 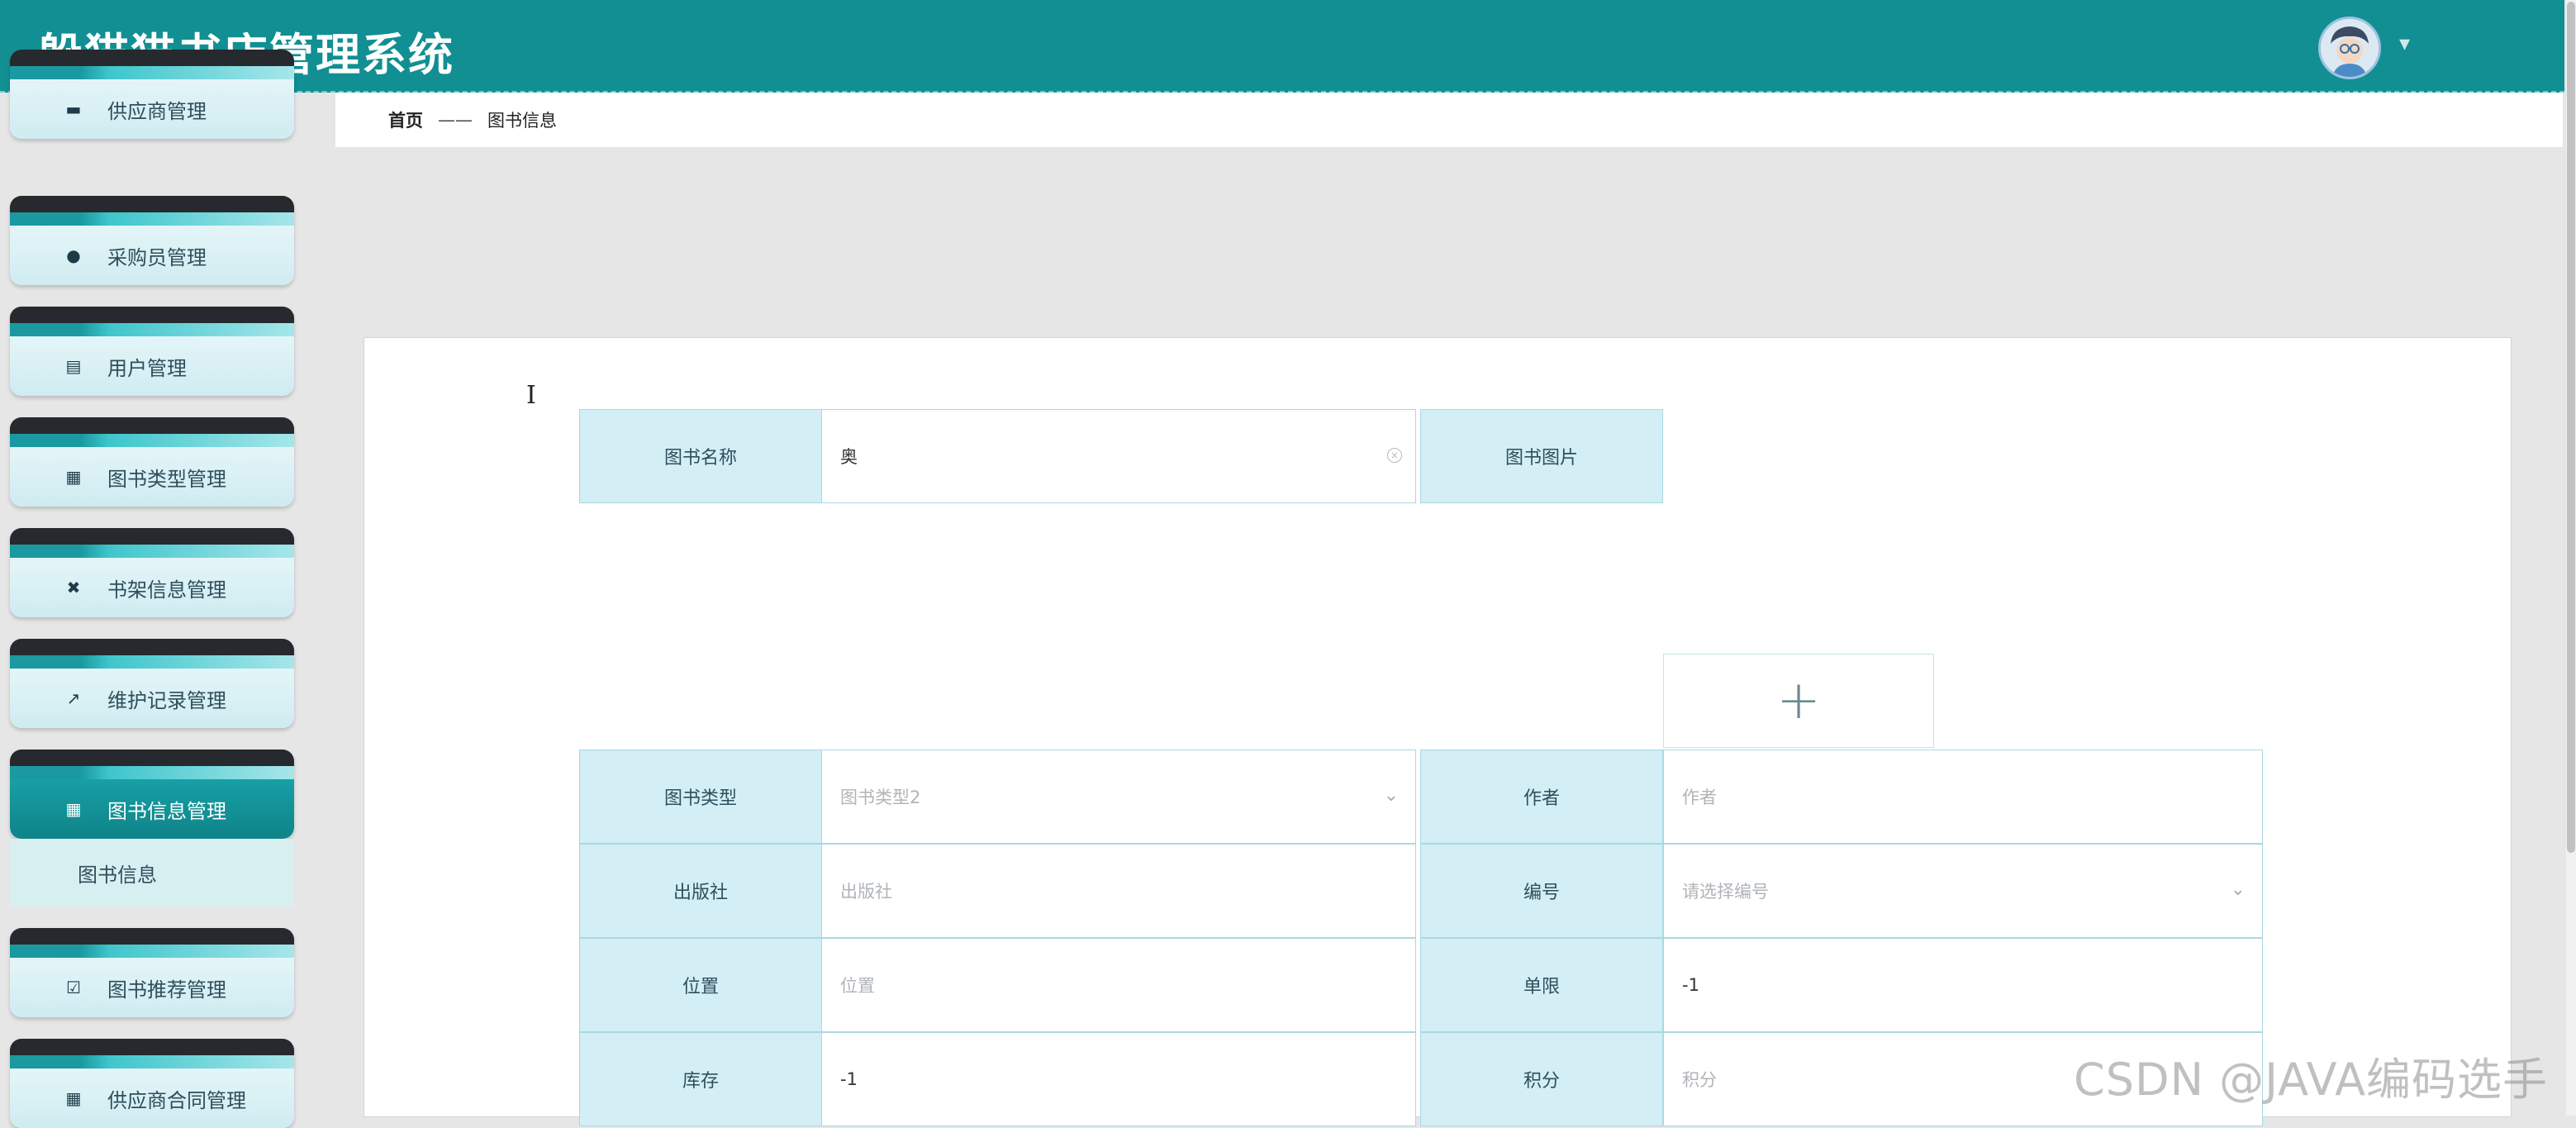 What do you see at coordinates (849, 1079) in the screenshot?
I see `stock-value: -1` at bounding box center [849, 1079].